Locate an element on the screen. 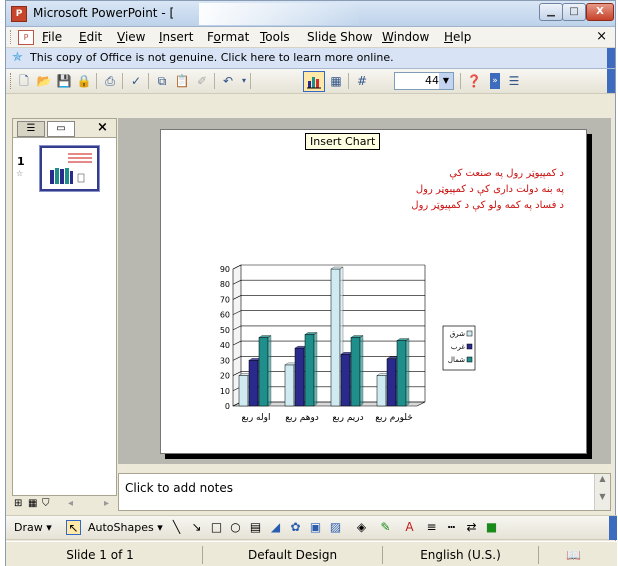 This screenshot has width=618, height=566. y-tick-label: 0 is located at coordinates (227, 406).